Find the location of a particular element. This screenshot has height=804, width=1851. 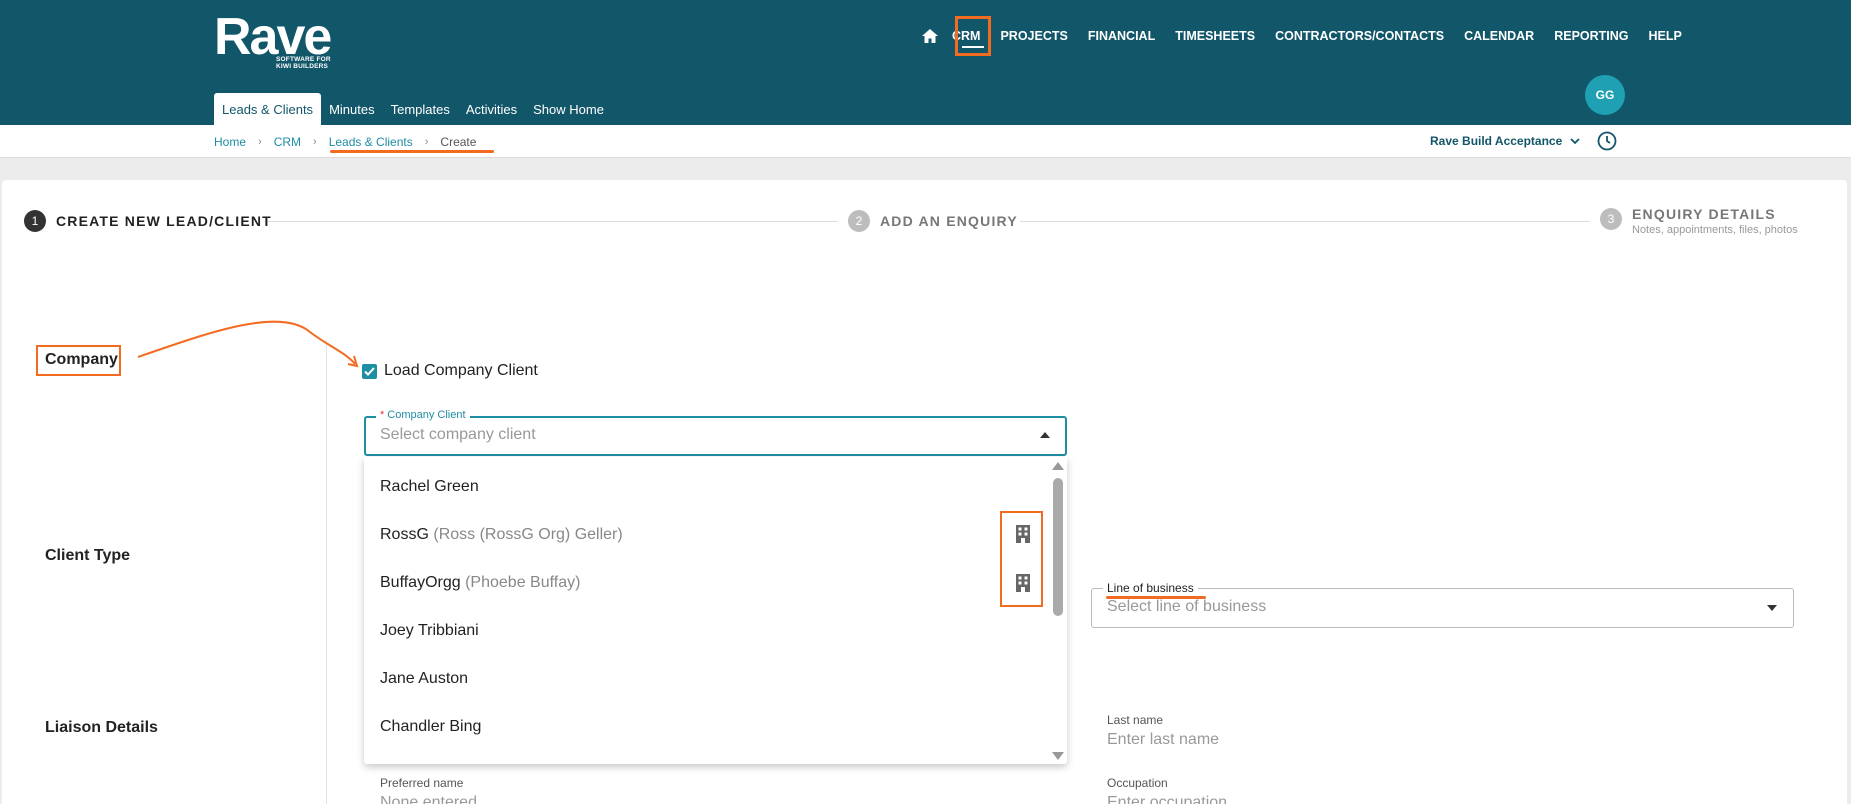

org-selector-label: Rave Build Acceptance is located at coordinates (1496, 141).